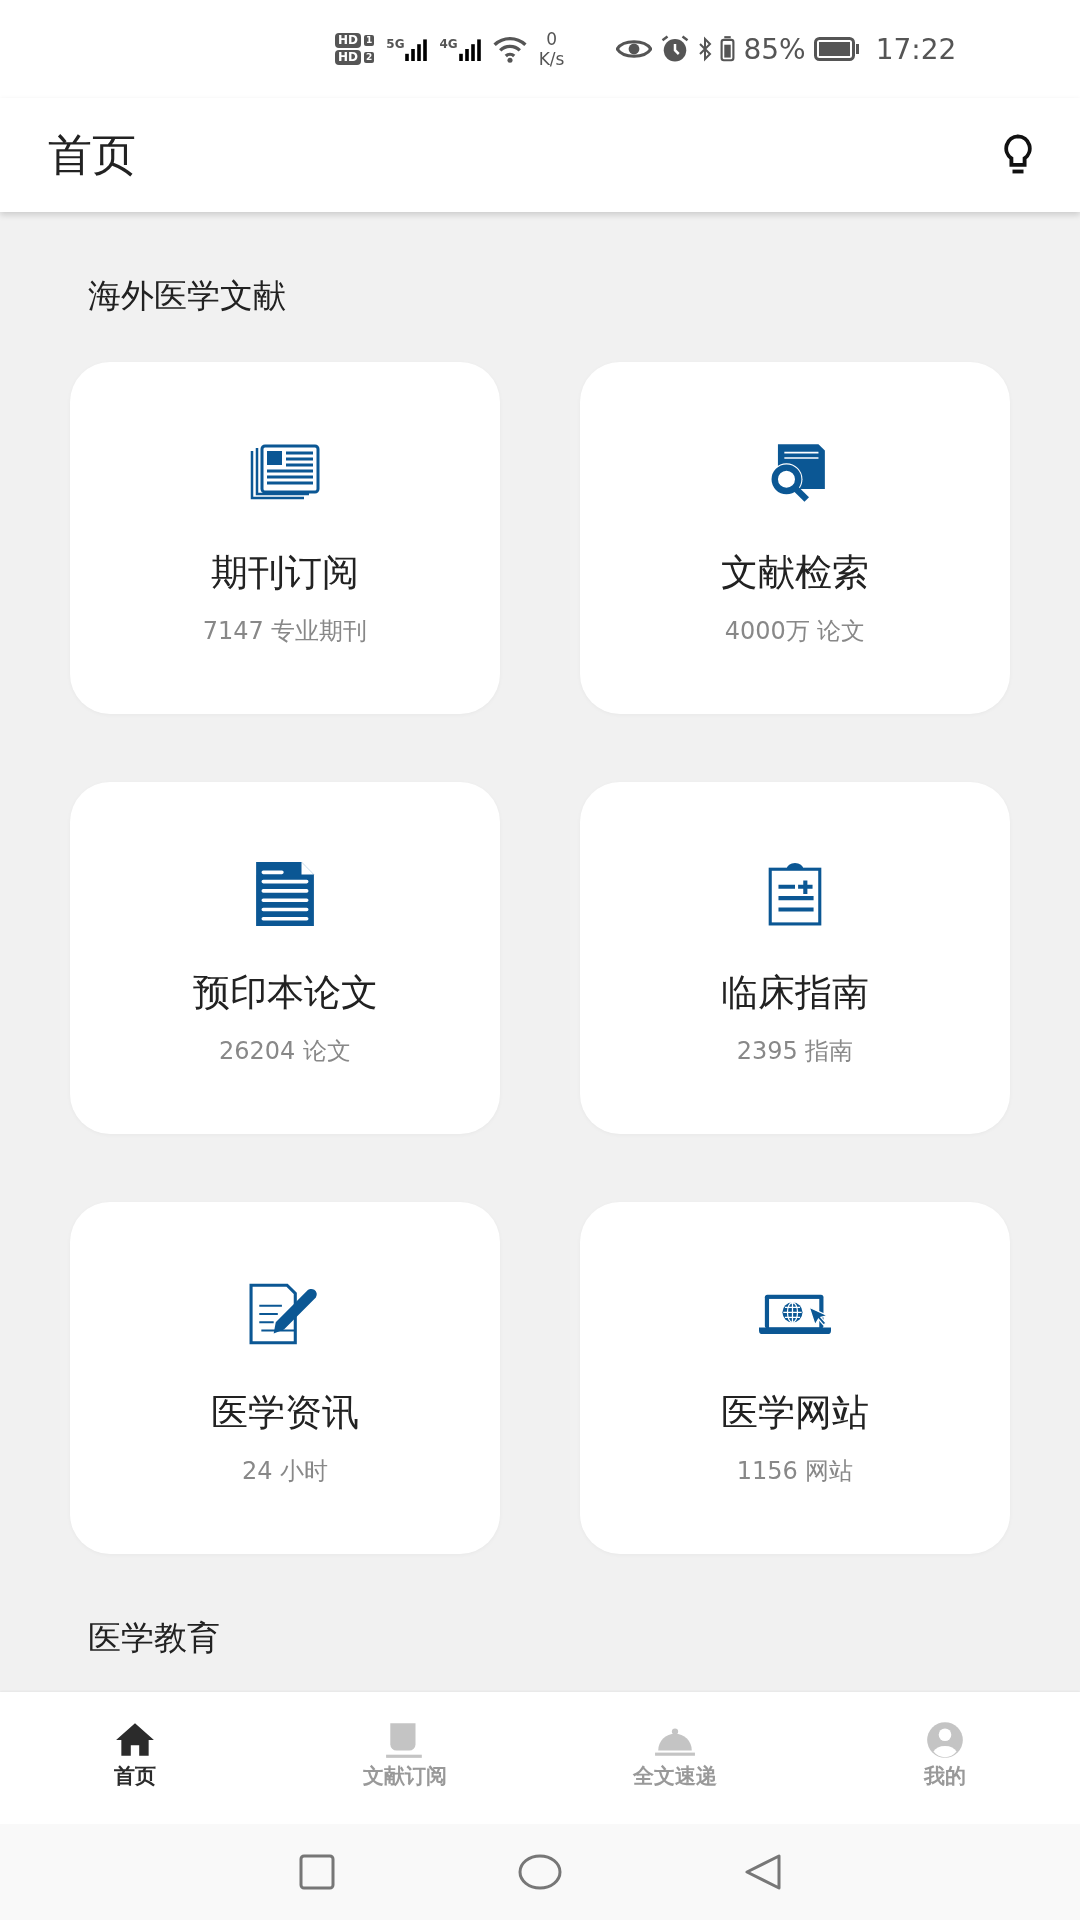 This screenshot has height=1920, width=1080. What do you see at coordinates (285, 993) in the screenshot?
I see `card-title: 预印本论文` at bounding box center [285, 993].